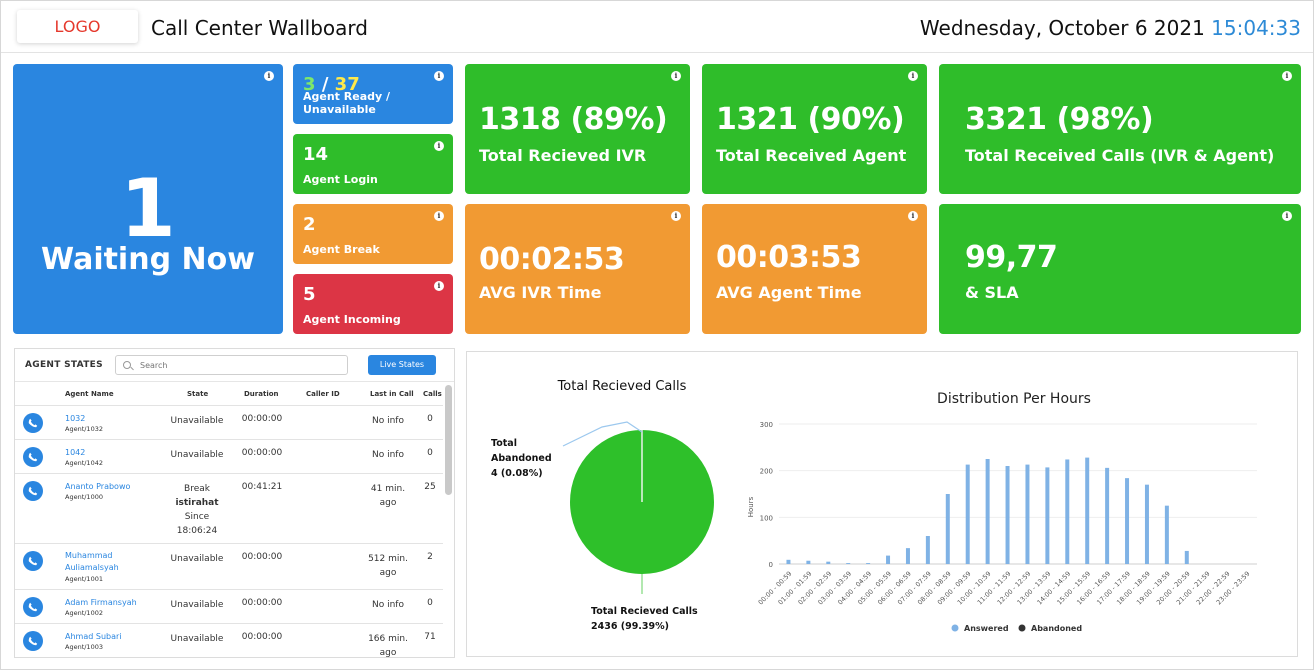  Describe the element at coordinates (106, 637) in the screenshot. I see `agent-name: Ahmad Subari` at that location.